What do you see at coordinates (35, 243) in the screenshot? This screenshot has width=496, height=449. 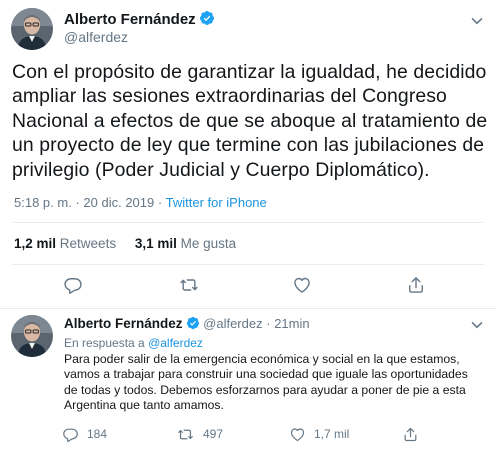 I see `retweets-count: 1,2 mil` at bounding box center [35, 243].